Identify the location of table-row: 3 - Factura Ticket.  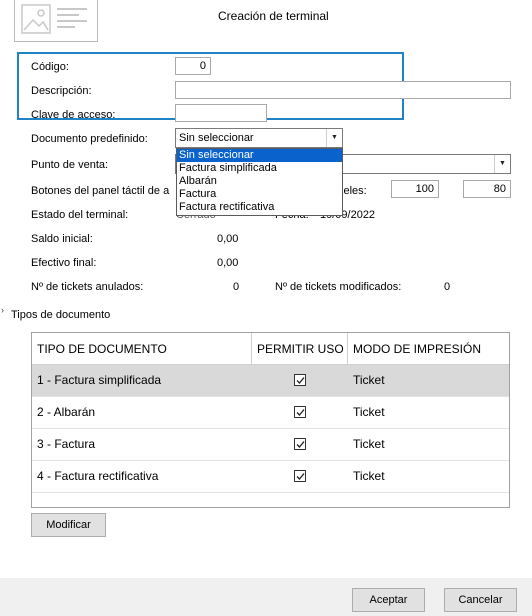
(270, 445).